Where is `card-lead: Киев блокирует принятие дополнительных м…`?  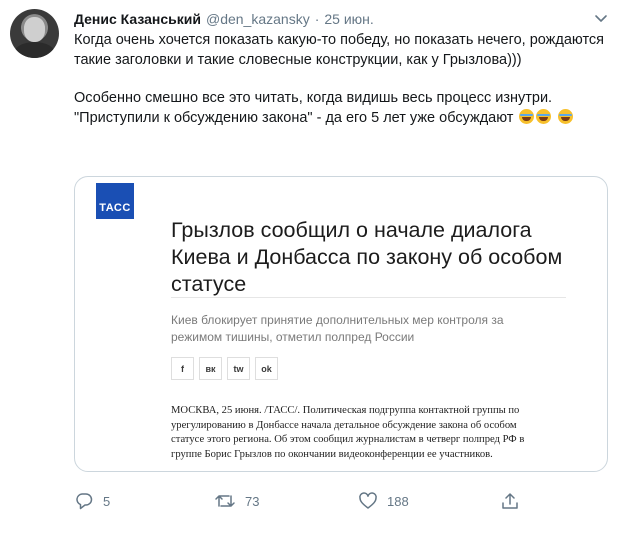
card-lead: Киев блокирует принятие дополнительных м… is located at coordinates (337, 328).